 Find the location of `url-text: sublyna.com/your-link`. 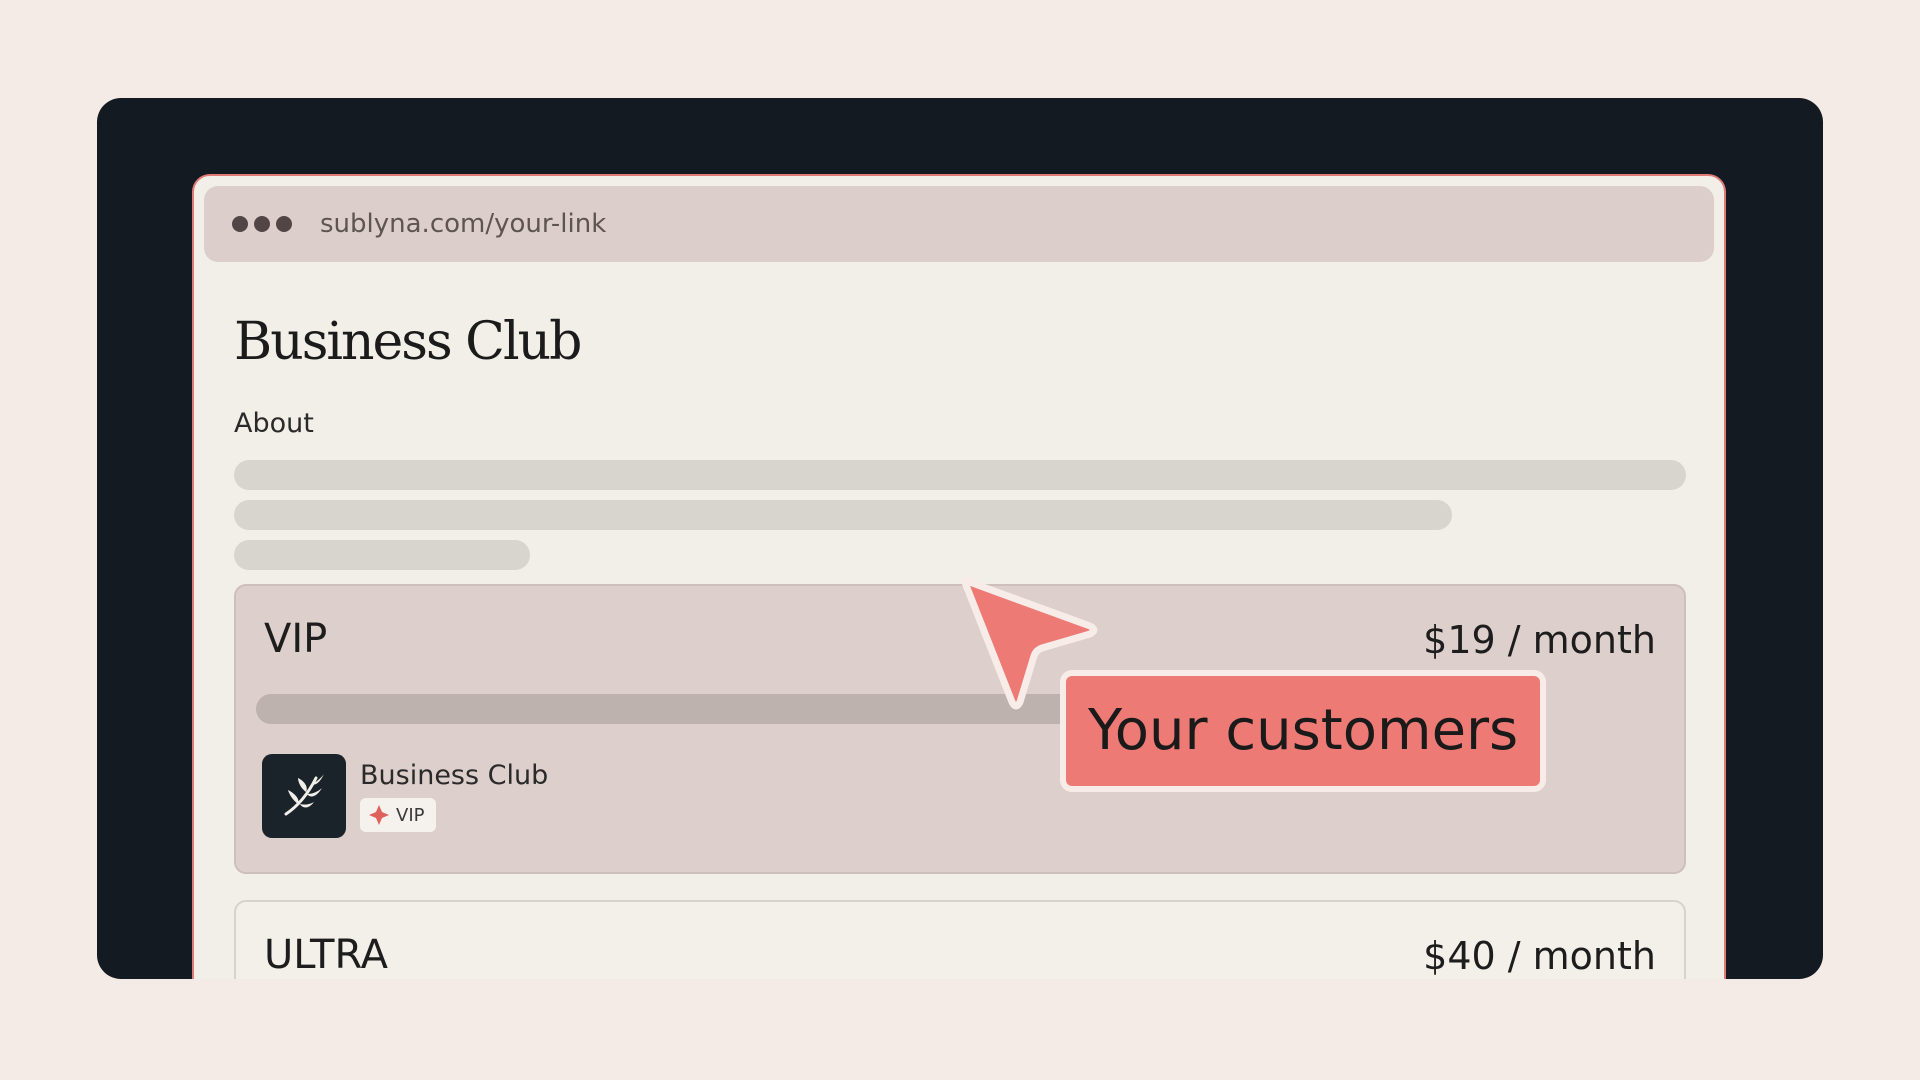

url-text: sublyna.com/your-link is located at coordinates (463, 224).